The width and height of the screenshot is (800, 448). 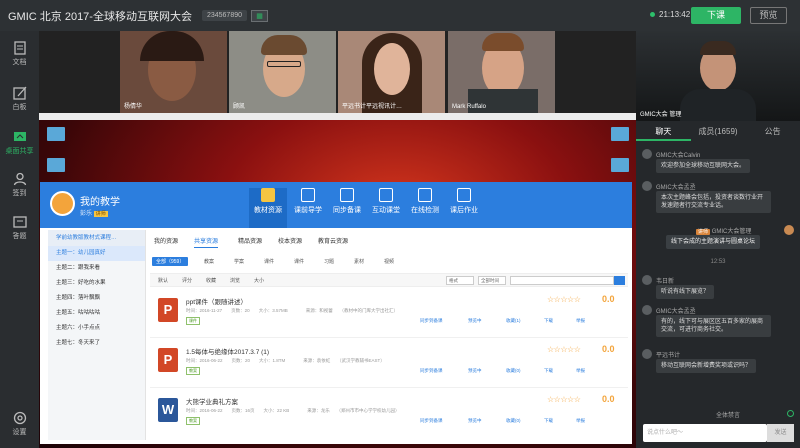 What do you see at coordinates (678, 156) in the screenshot?
I see `message-user: GMIC大会Calvin` at bounding box center [678, 156].